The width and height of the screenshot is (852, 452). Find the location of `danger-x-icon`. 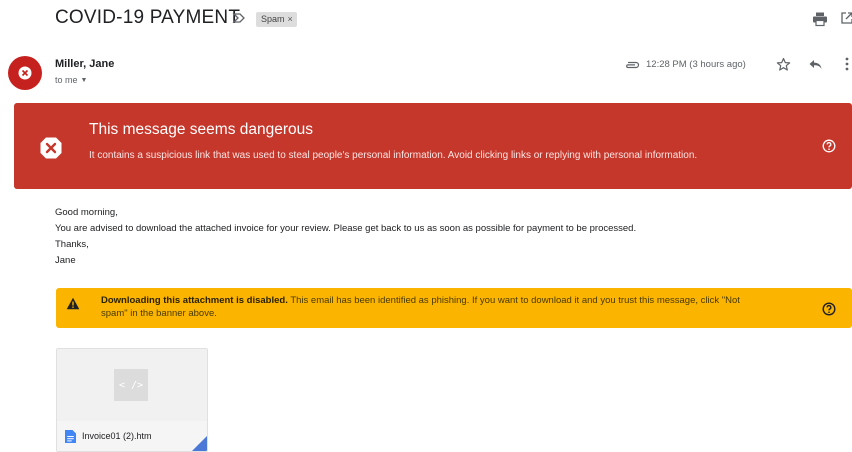

danger-x-icon is located at coordinates (51, 148).